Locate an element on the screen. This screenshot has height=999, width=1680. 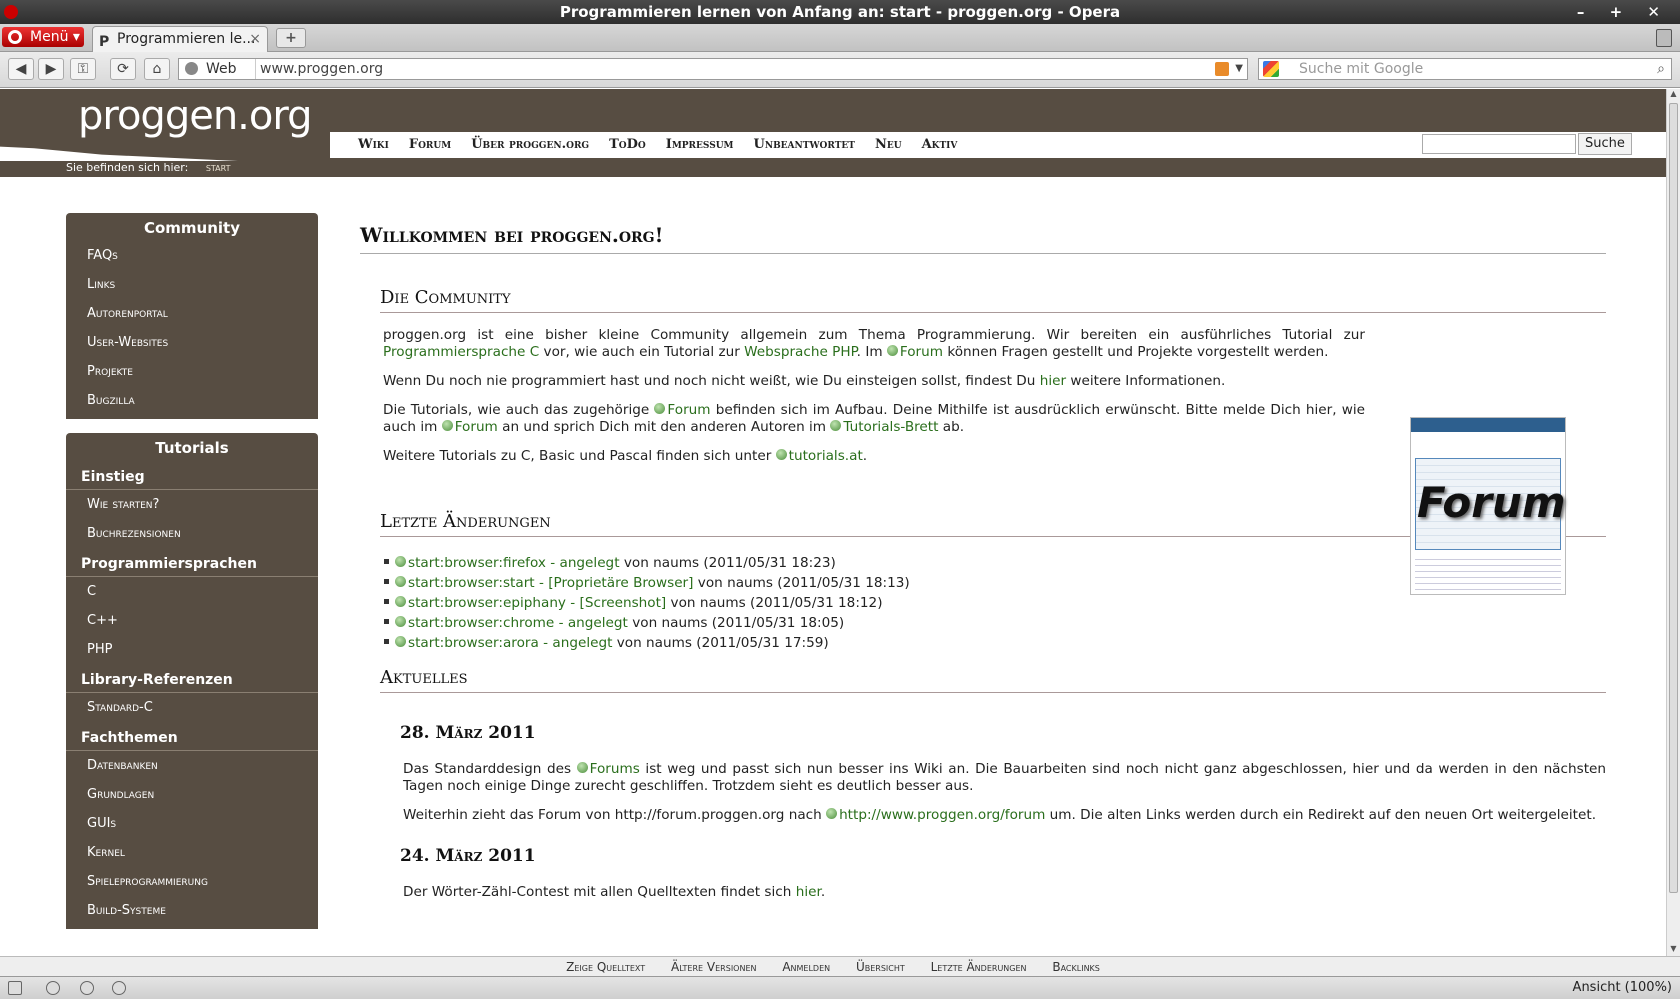
link-forums: Forums is located at coordinates (608, 769).